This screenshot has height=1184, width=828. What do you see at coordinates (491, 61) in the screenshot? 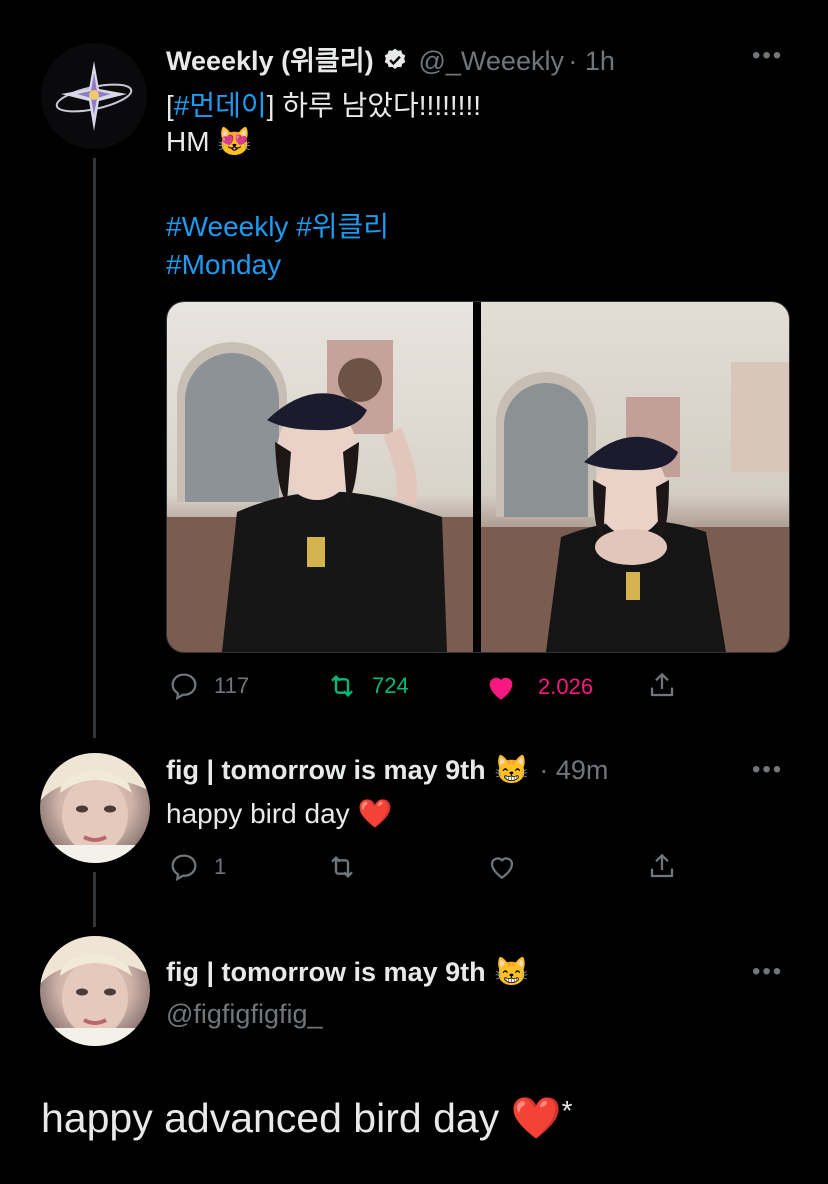
I see `tweet1-handle: @_Weeekly` at bounding box center [491, 61].